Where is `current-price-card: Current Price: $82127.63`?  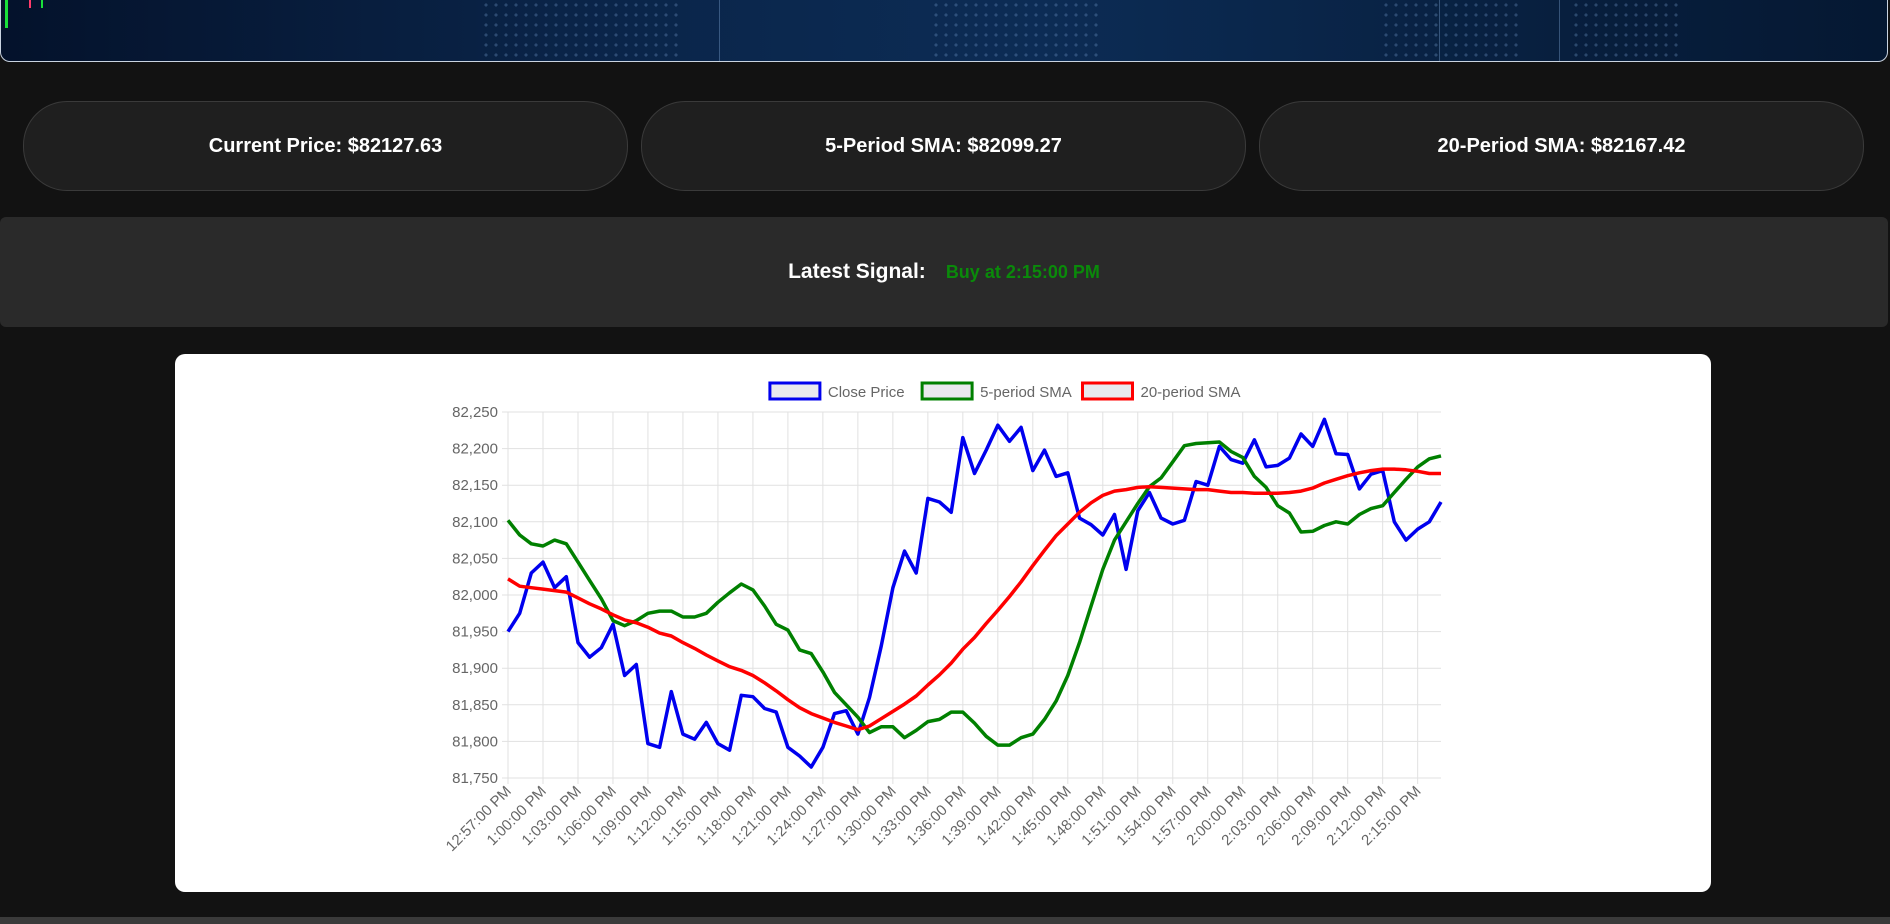
current-price-card: Current Price: $82127.63 is located at coordinates (325, 146).